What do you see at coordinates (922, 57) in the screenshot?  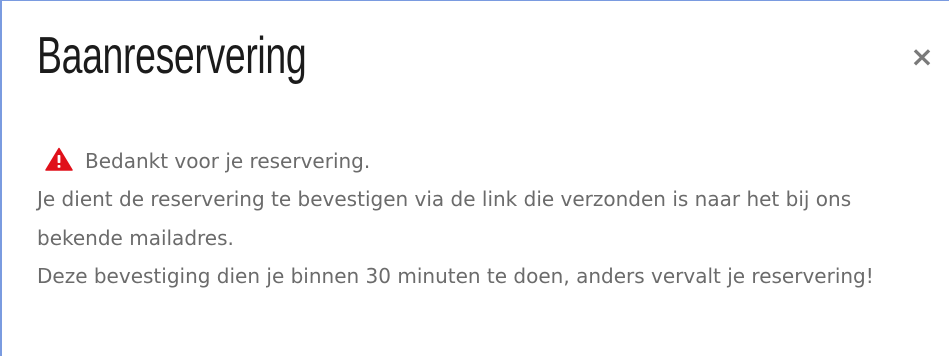 I see `close-button: ×` at bounding box center [922, 57].